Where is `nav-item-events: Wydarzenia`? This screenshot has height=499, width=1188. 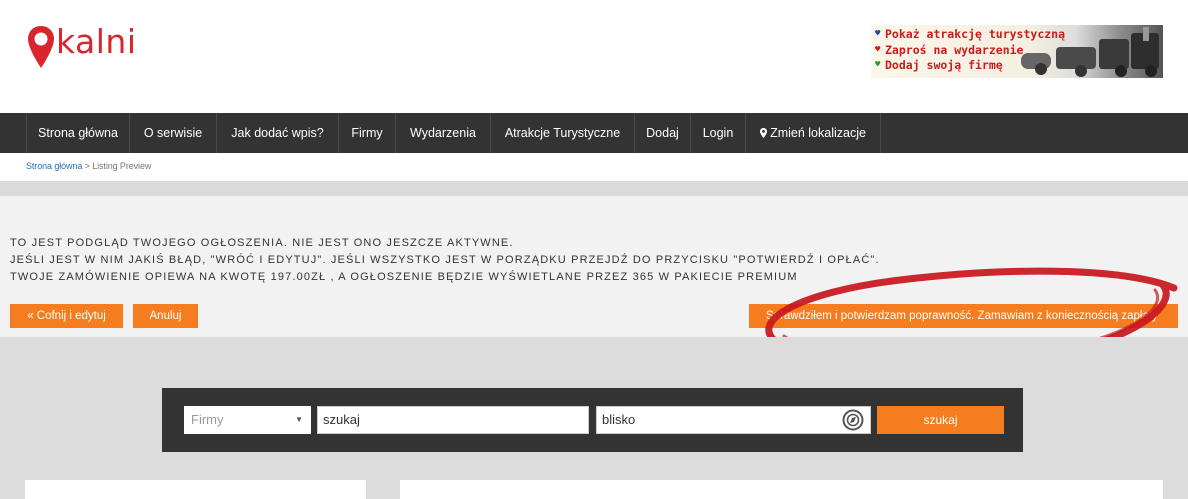 nav-item-events: Wydarzenia is located at coordinates (442, 133).